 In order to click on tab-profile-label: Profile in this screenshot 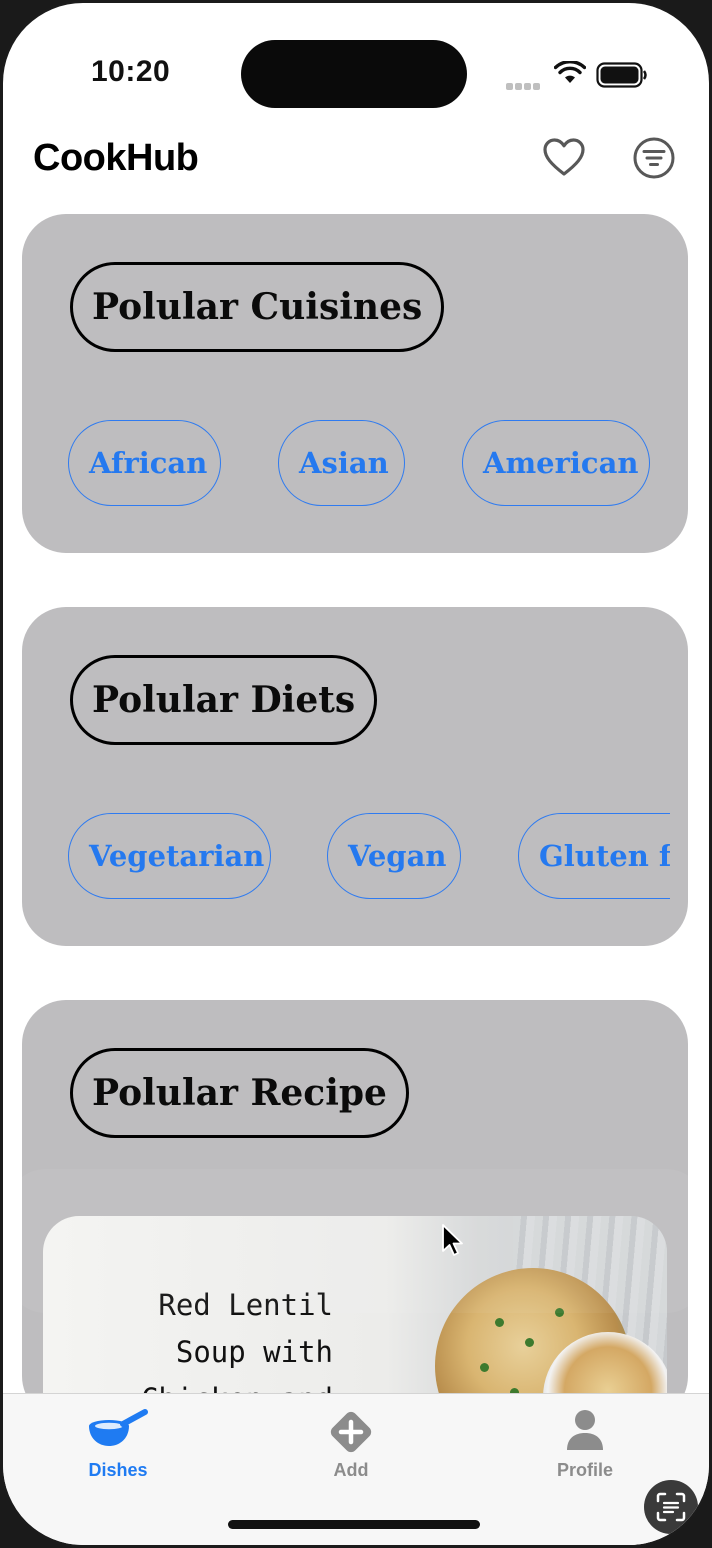, I will do `click(584, 1470)`.